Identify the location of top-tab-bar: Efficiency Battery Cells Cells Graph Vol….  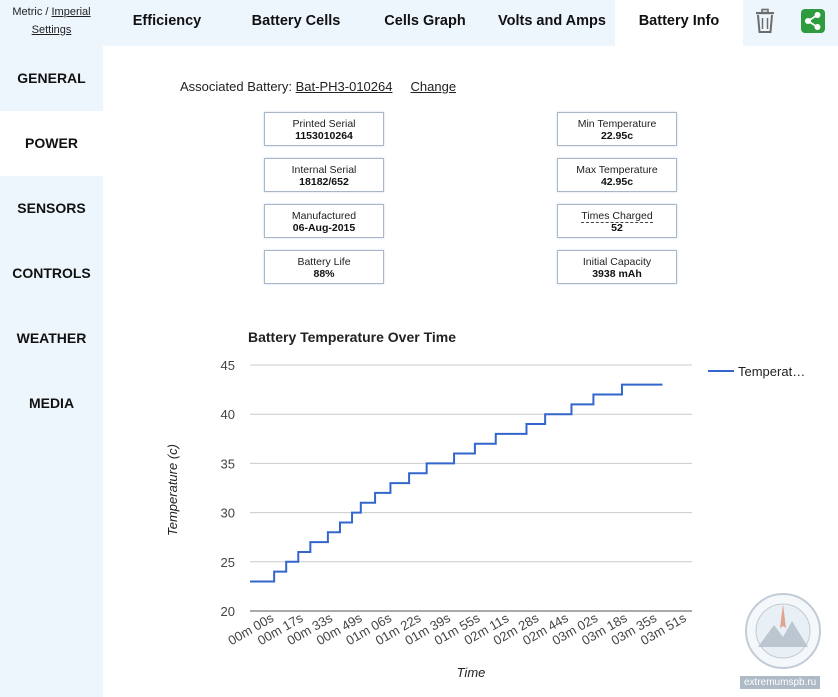
(470, 23).